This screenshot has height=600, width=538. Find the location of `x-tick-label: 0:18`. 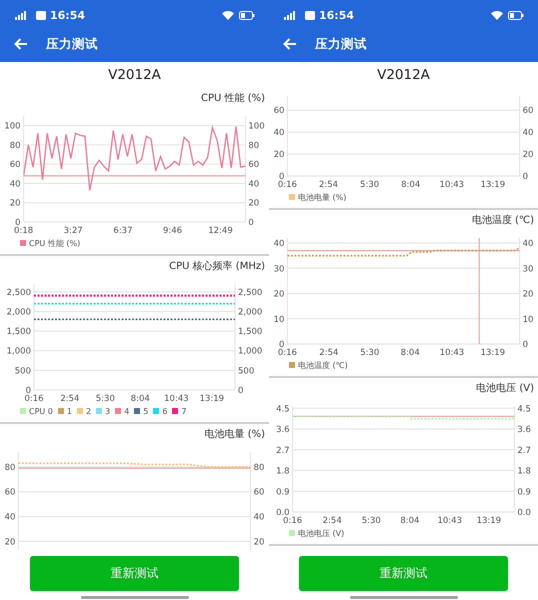

x-tick-label: 0:18 is located at coordinates (24, 231).